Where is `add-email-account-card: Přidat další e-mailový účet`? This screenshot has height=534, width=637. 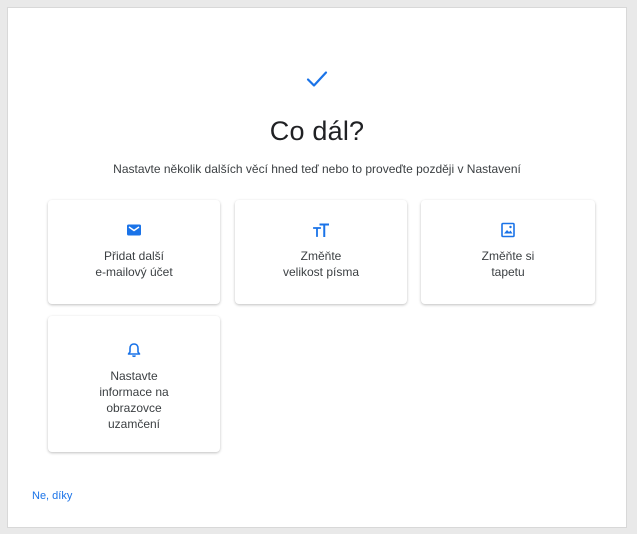
add-email-account-card: Přidat další e-mailový účet is located at coordinates (134, 252).